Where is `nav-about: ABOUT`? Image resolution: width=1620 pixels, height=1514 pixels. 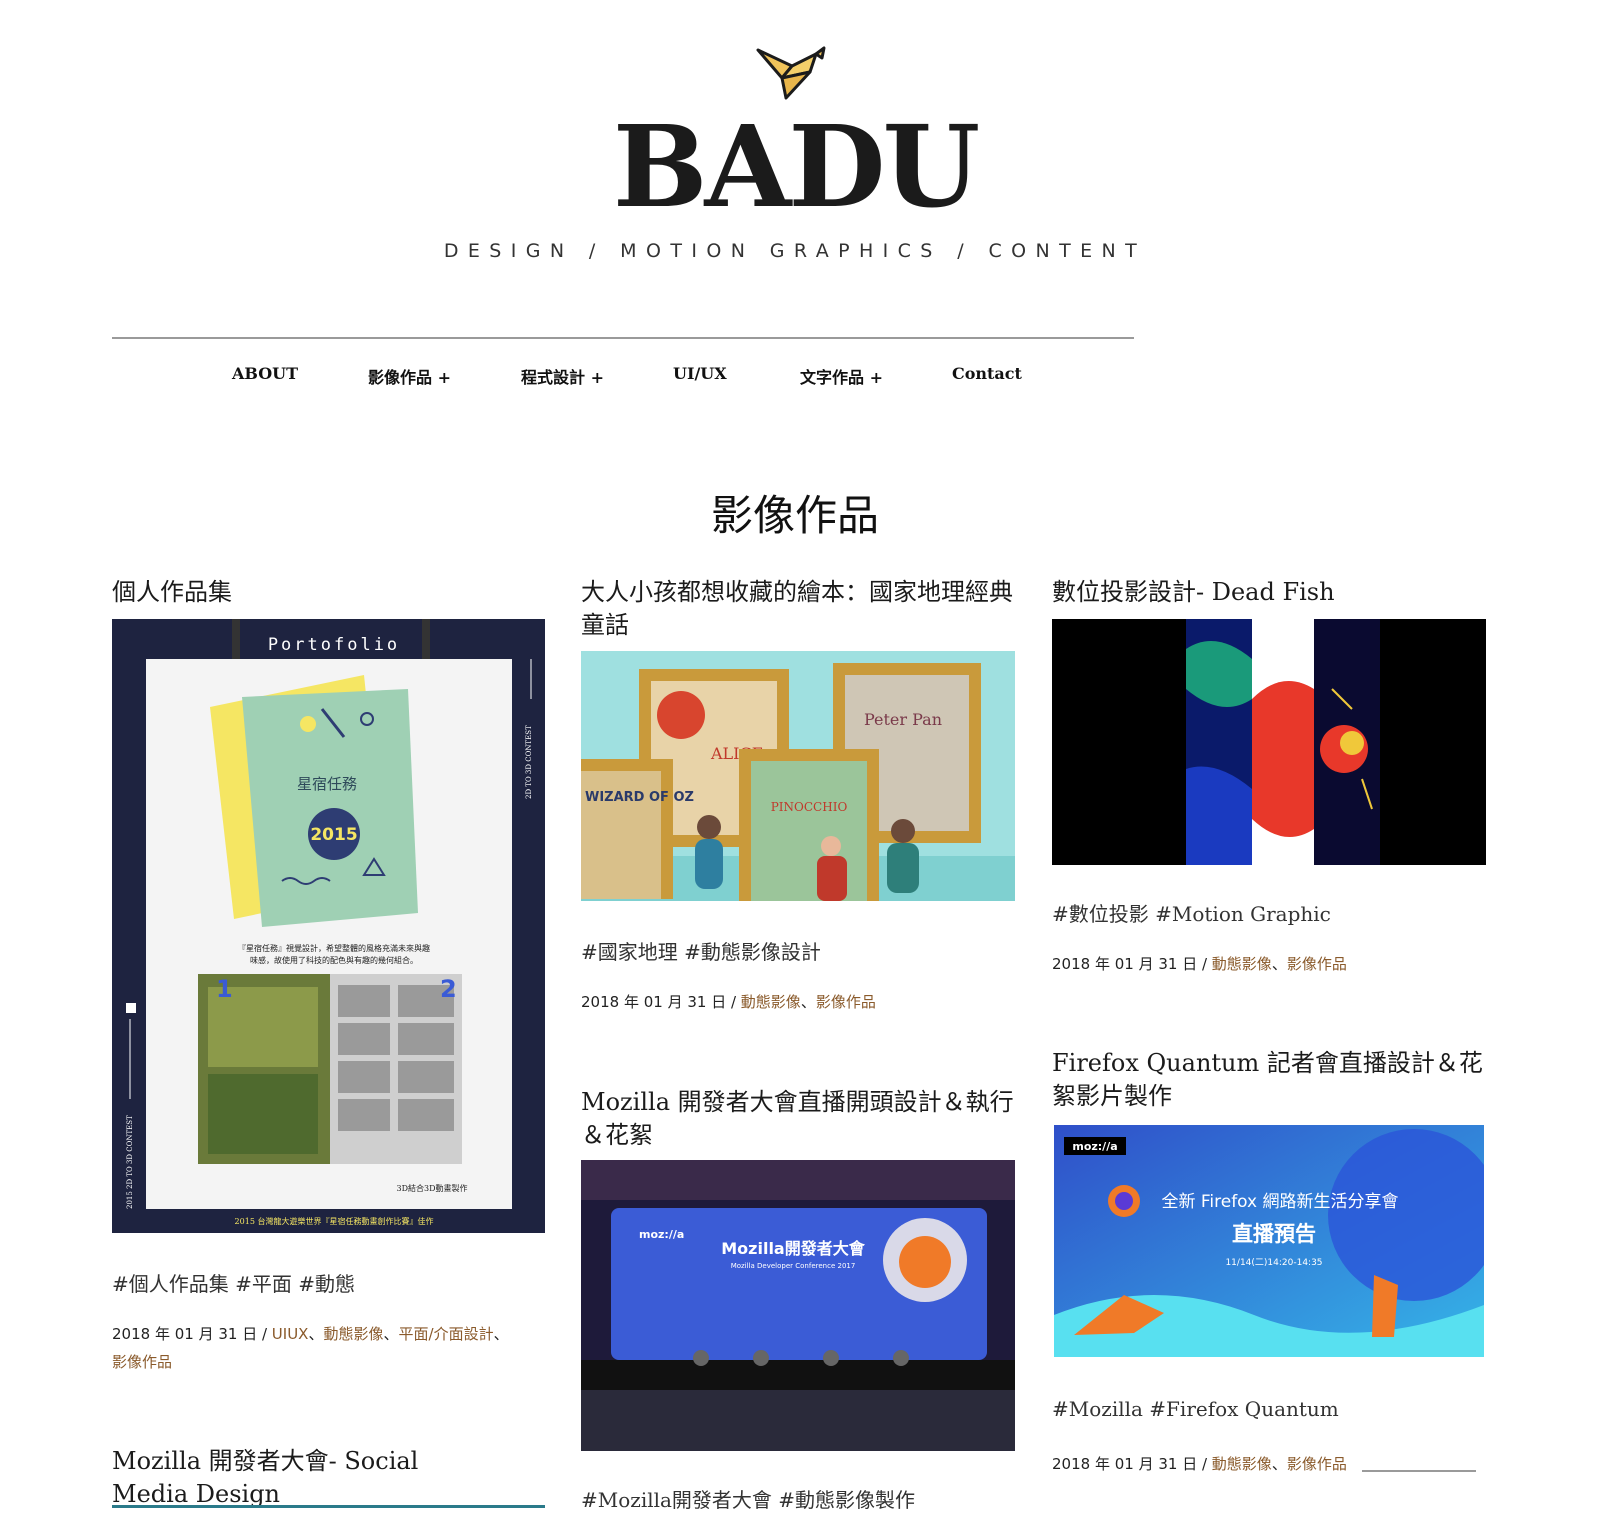
nav-about: ABOUT is located at coordinates (265, 373).